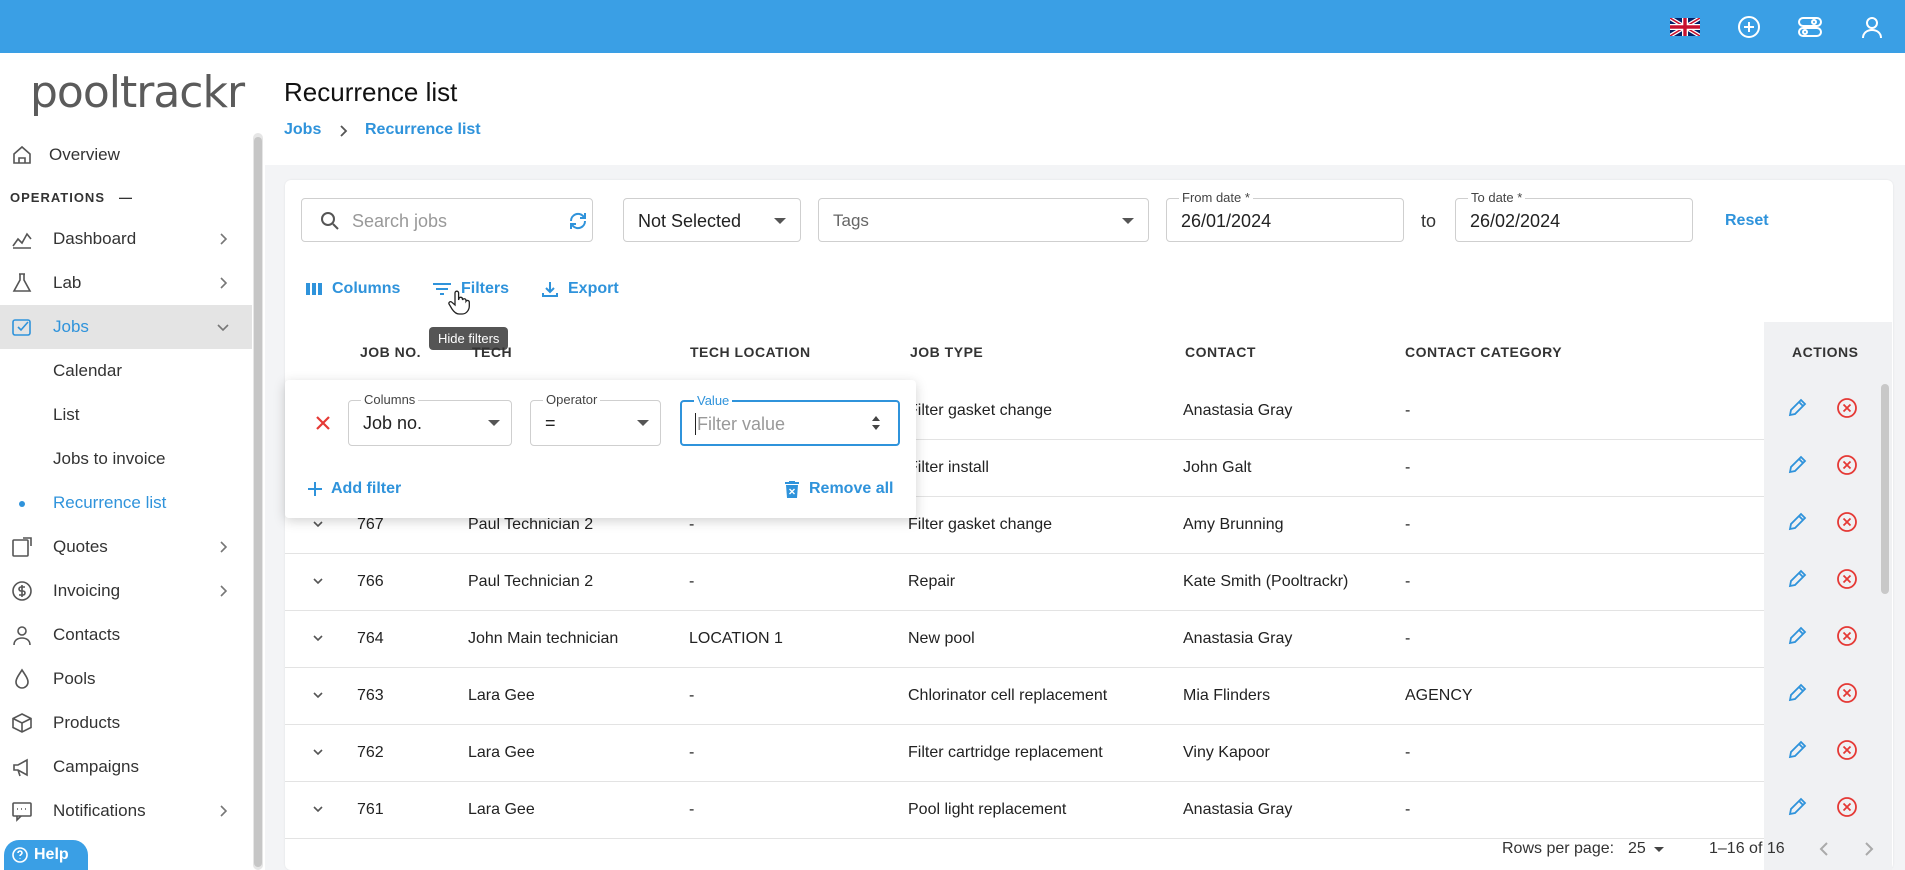 The width and height of the screenshot is (1905, 870). I want to click on breadcrumb-jobs: Jobs, so click(302, 130).